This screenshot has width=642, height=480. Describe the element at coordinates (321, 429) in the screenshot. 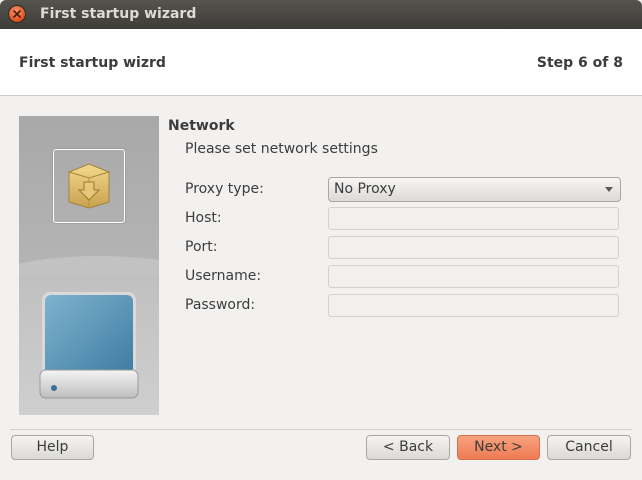

I see `footer-divider` at that location.